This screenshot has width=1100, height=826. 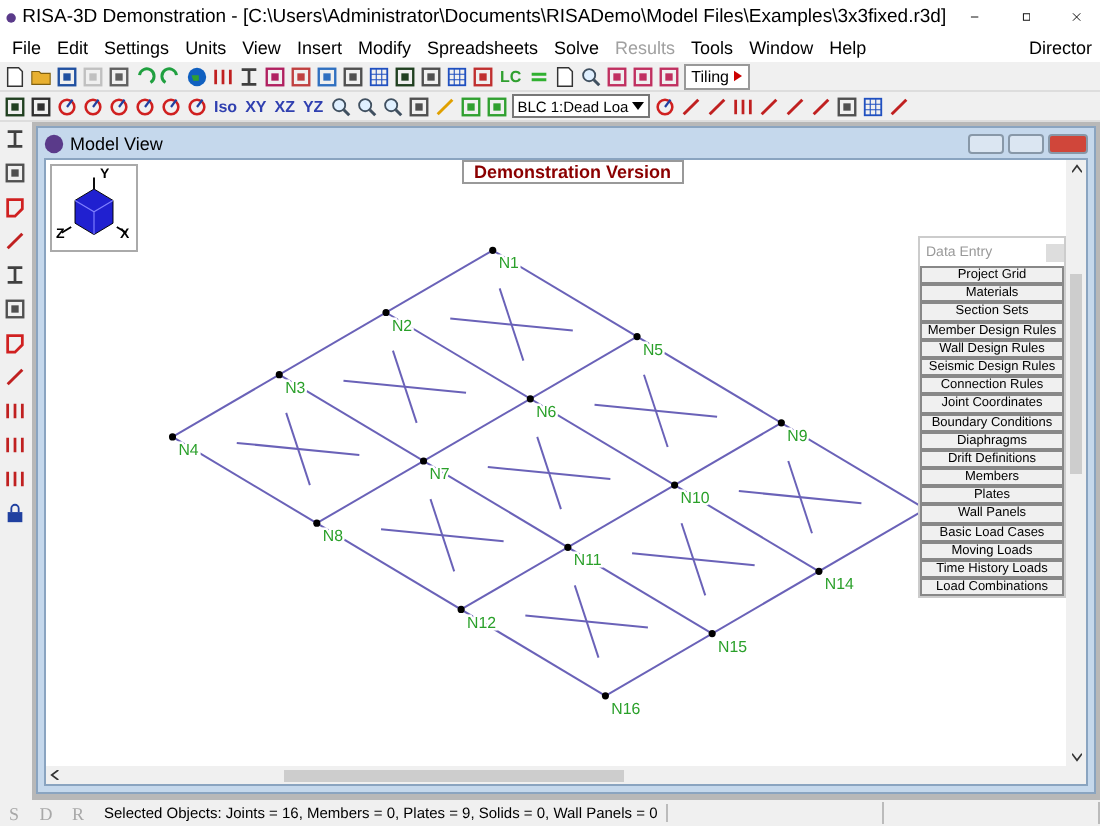 What do you see at coordinates (848, 48) in the screenshot?
I see `menu-item: Help` at bounding box center [848, 48].